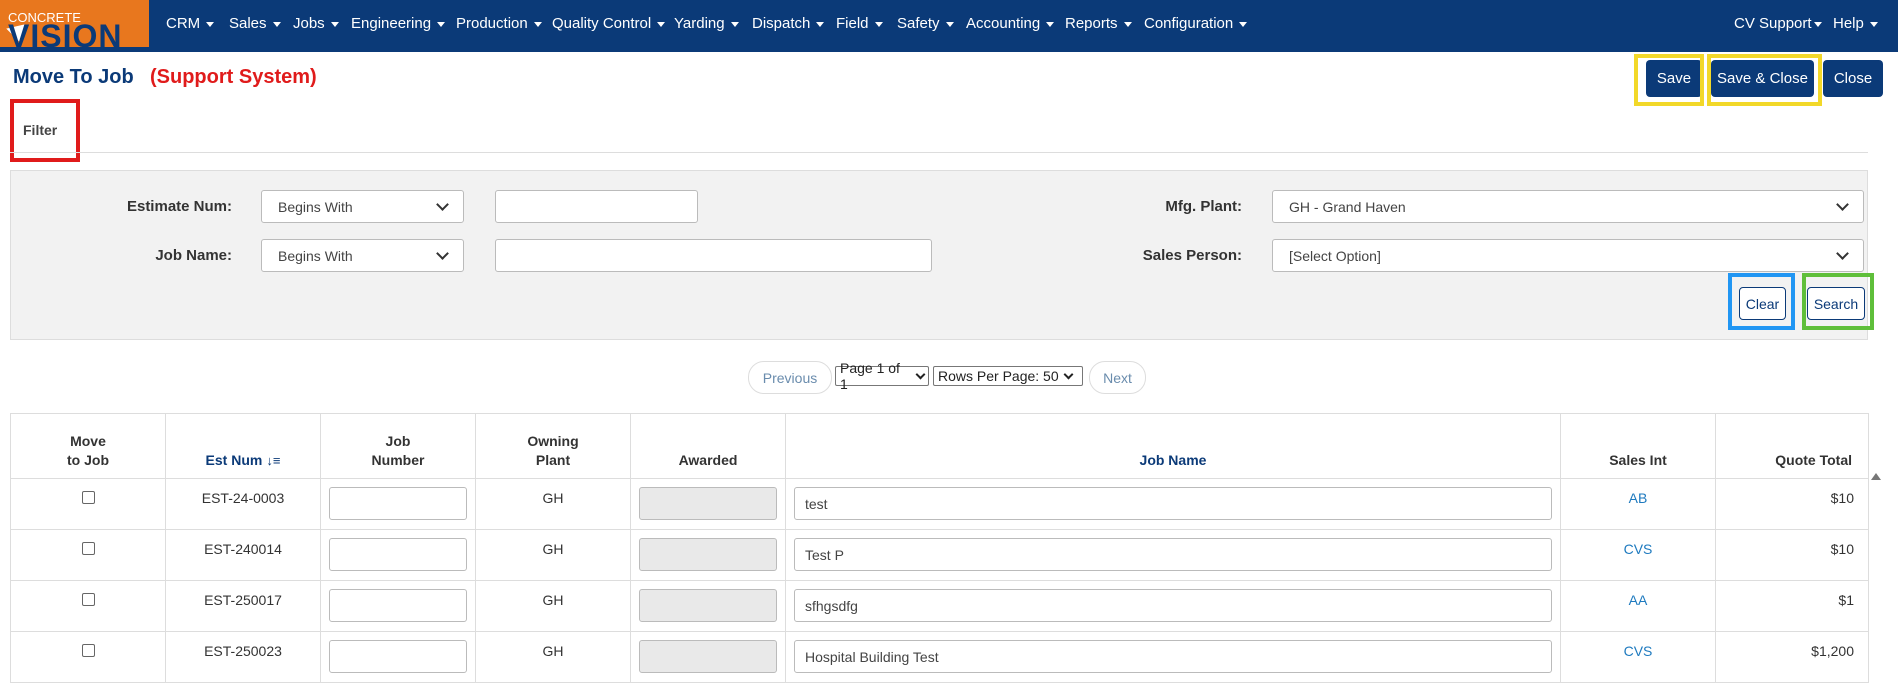  I want to click on header-job-number: Job Number, so click(398, 446).